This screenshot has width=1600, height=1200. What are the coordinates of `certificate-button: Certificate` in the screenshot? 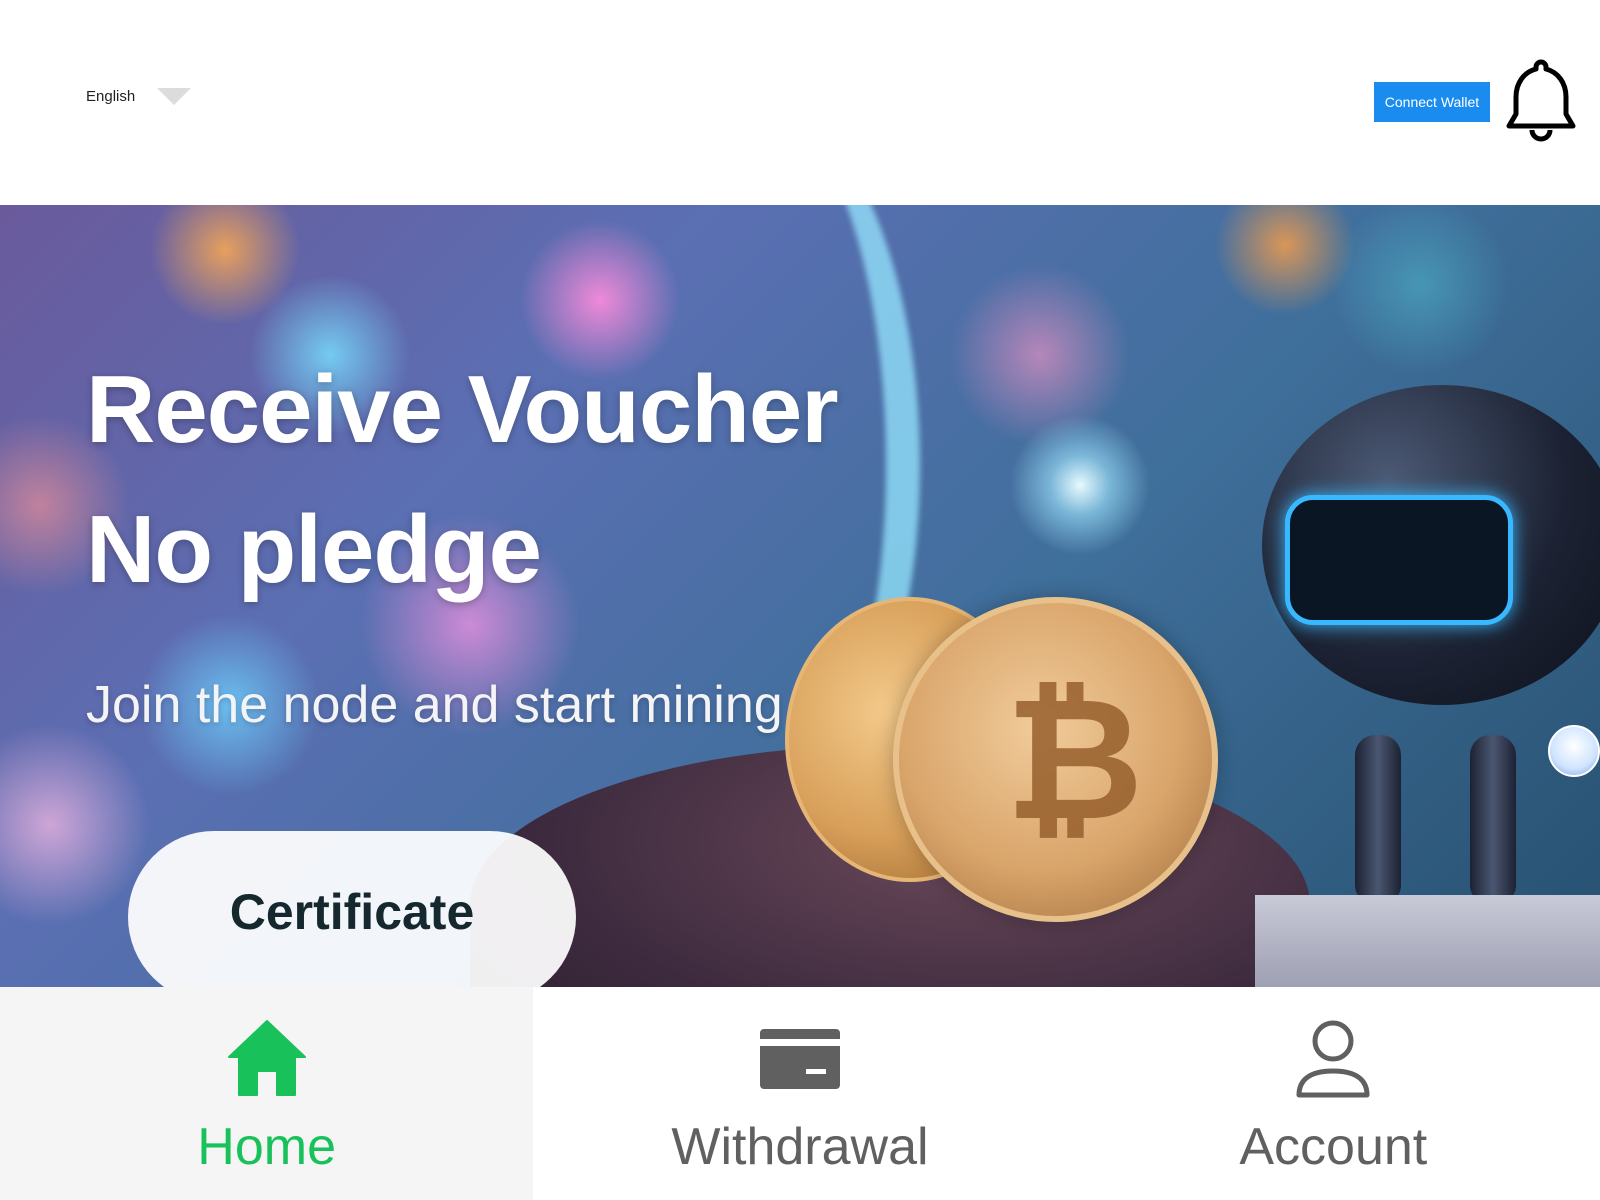 It's located at (352, 909).